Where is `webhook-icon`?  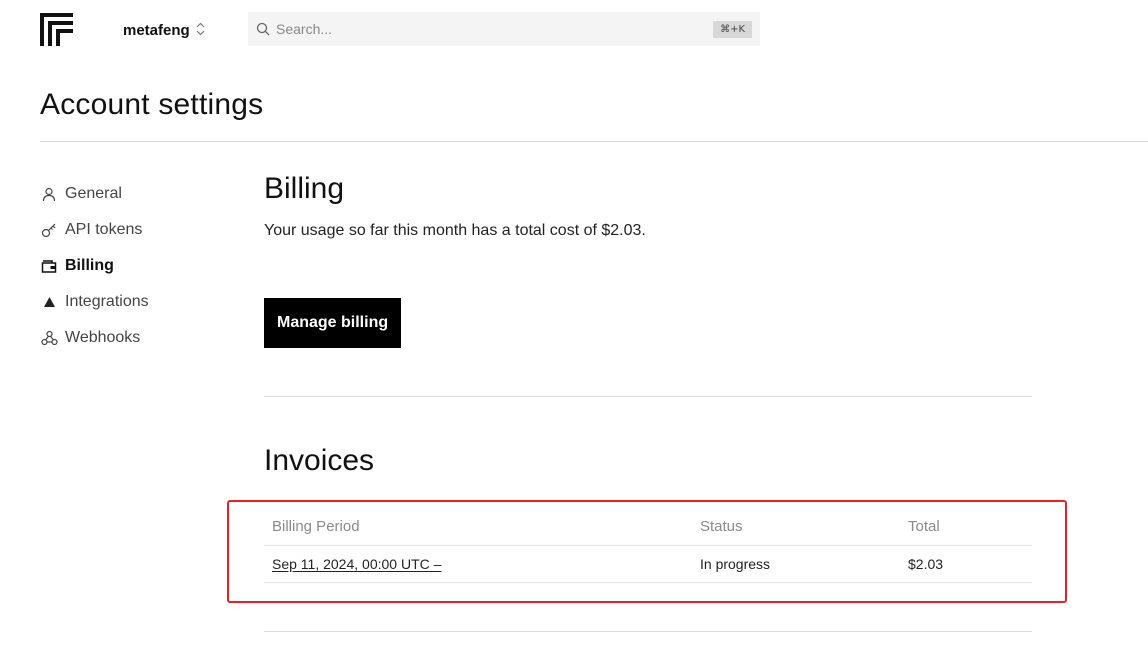 webhook-icon is located at coordinates (49, 338).